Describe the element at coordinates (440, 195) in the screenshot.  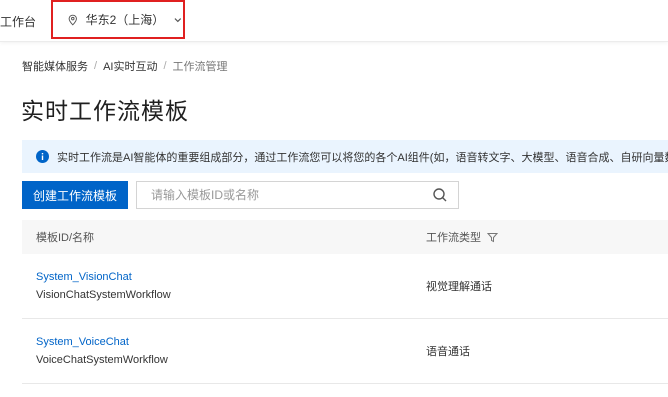
I see `search-icon` at that location.